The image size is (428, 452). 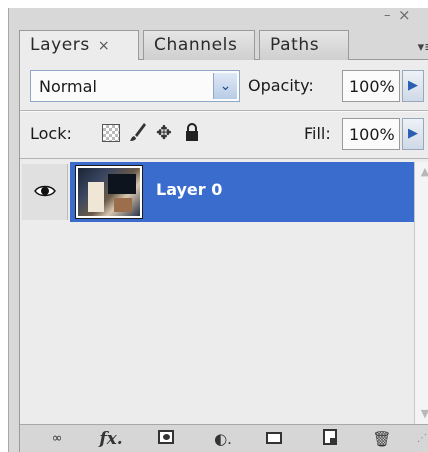 I want to click on opacity-input: 100%, so click(x=371, y=86).